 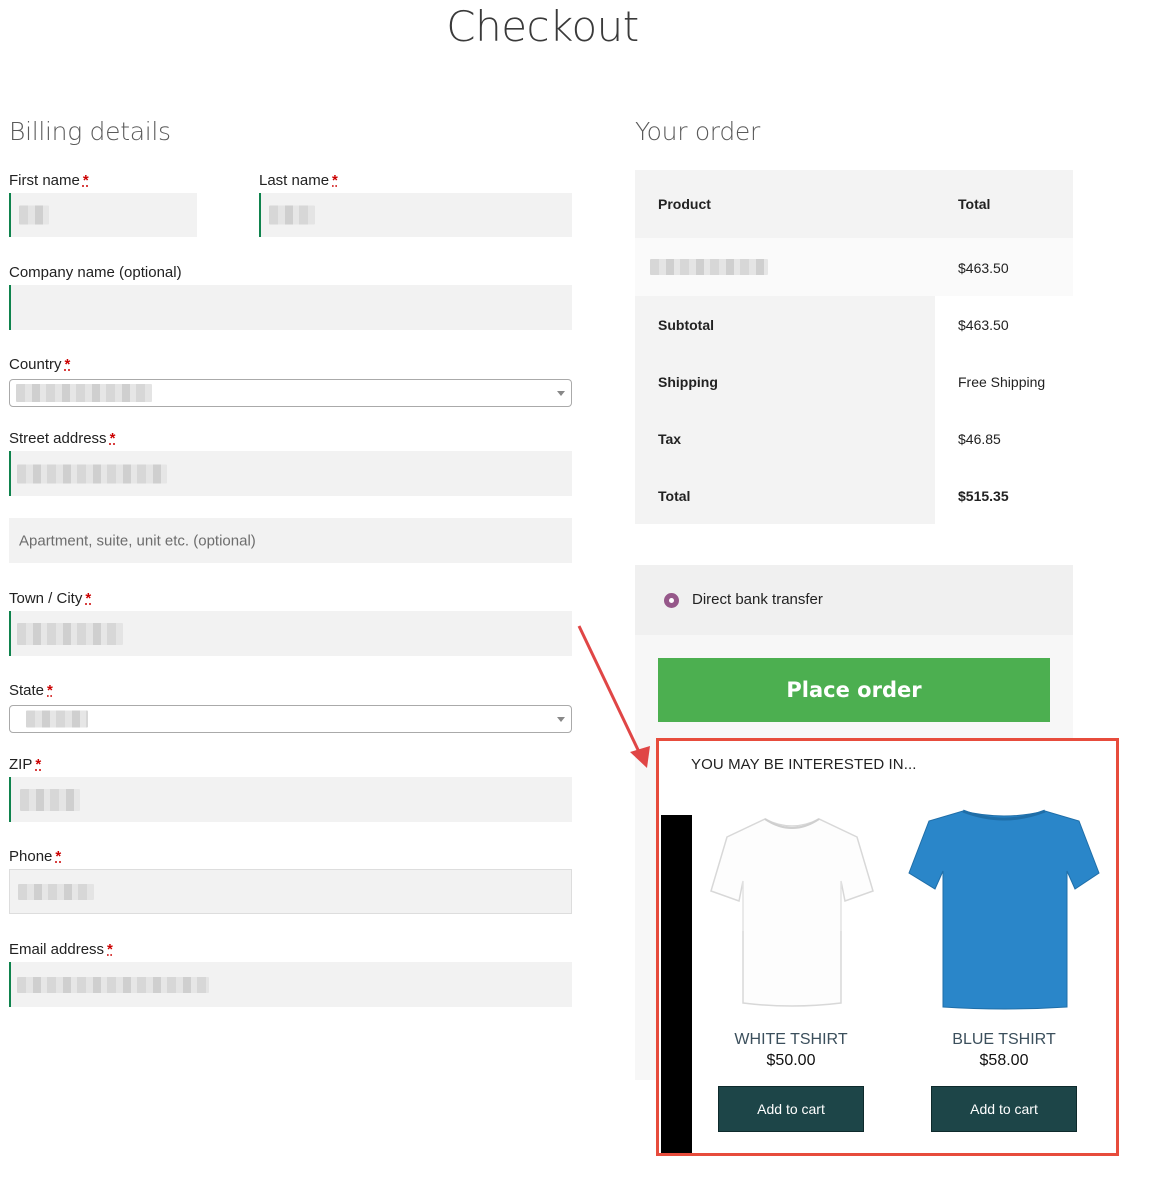 I want to click on tax-row: Tax $46.85, so click(x=854, y=438).